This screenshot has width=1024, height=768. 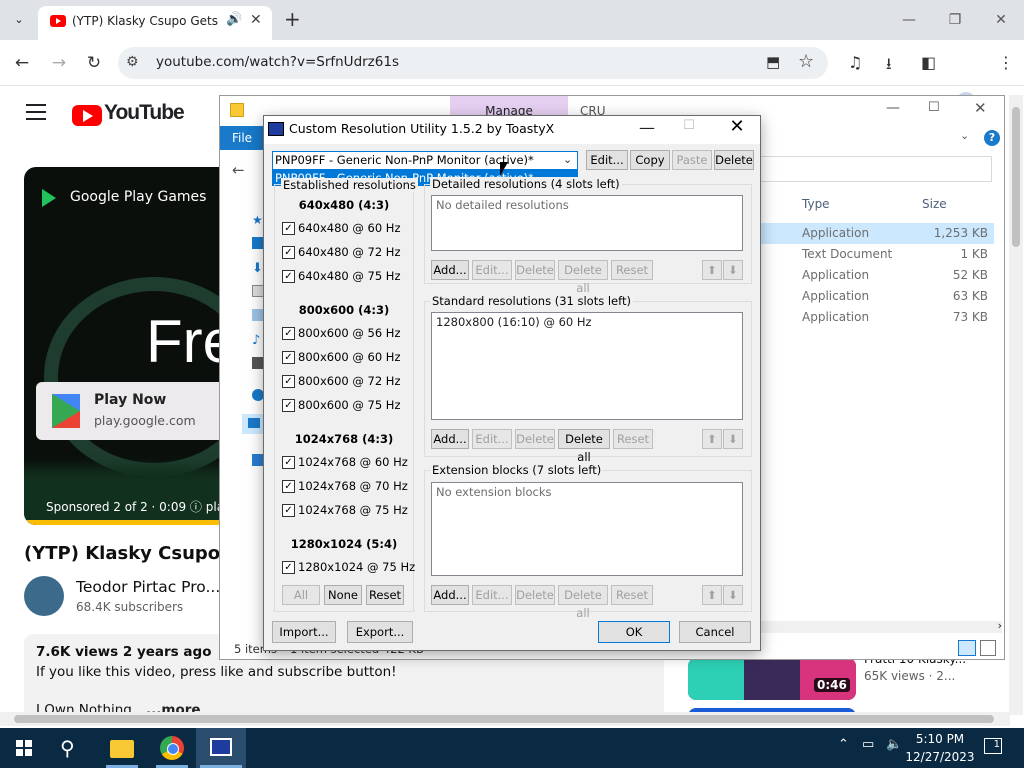 What do you see at coordinates (889, 66) in the screenshot?
I see `download-icon: ⭳` at bounding box center [889, 66].